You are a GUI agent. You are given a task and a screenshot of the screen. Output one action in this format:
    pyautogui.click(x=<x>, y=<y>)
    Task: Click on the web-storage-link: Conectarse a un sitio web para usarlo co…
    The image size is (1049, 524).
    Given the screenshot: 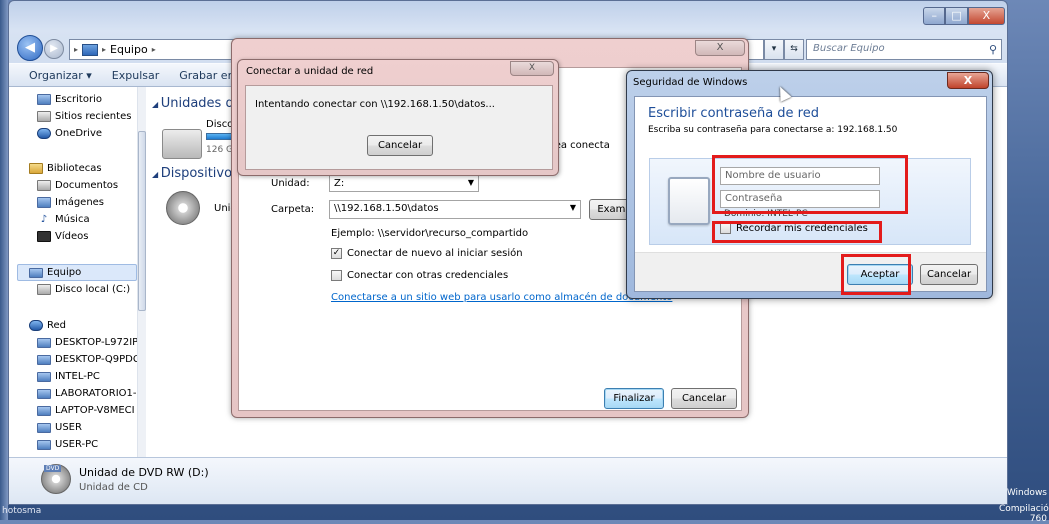 What is the action you would take?
    pyautogui.click(x=501, y=297)
    